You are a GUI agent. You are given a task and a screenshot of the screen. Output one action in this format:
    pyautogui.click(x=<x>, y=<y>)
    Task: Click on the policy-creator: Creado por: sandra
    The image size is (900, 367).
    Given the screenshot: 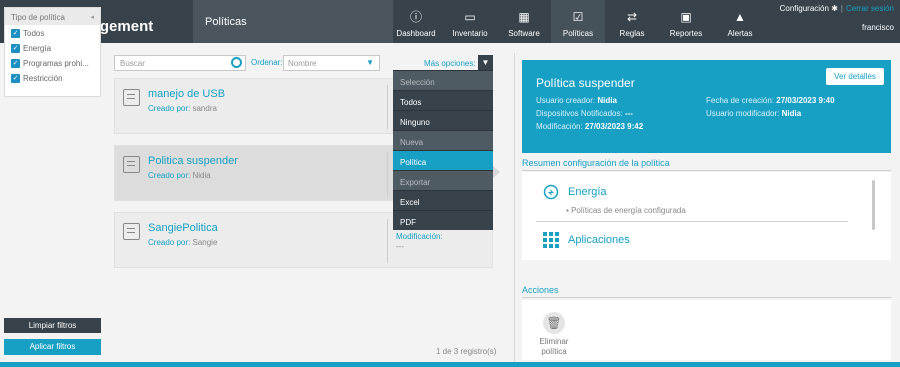 What is the action you would take?
    pyautogui.click(x=182, y=108)
    